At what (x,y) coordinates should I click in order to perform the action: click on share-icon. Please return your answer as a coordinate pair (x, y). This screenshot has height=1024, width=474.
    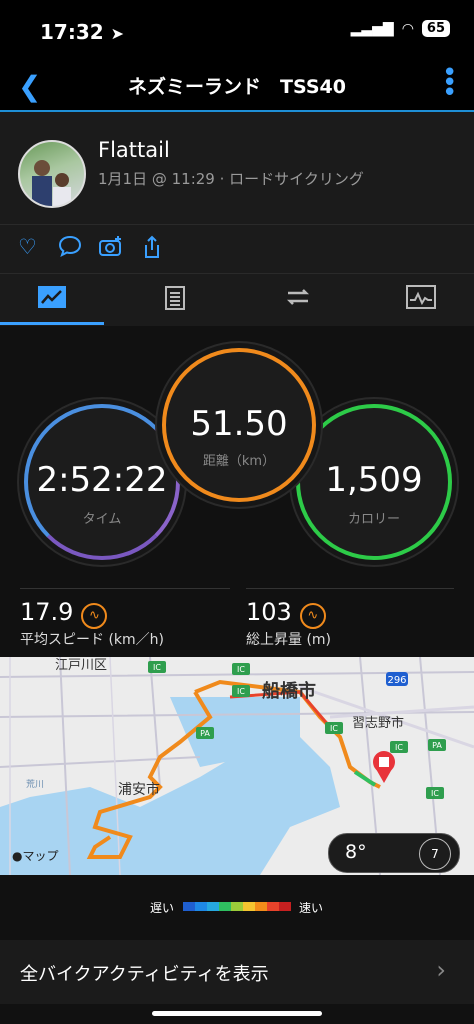
    Looking at the image, I should click on (152, 249).